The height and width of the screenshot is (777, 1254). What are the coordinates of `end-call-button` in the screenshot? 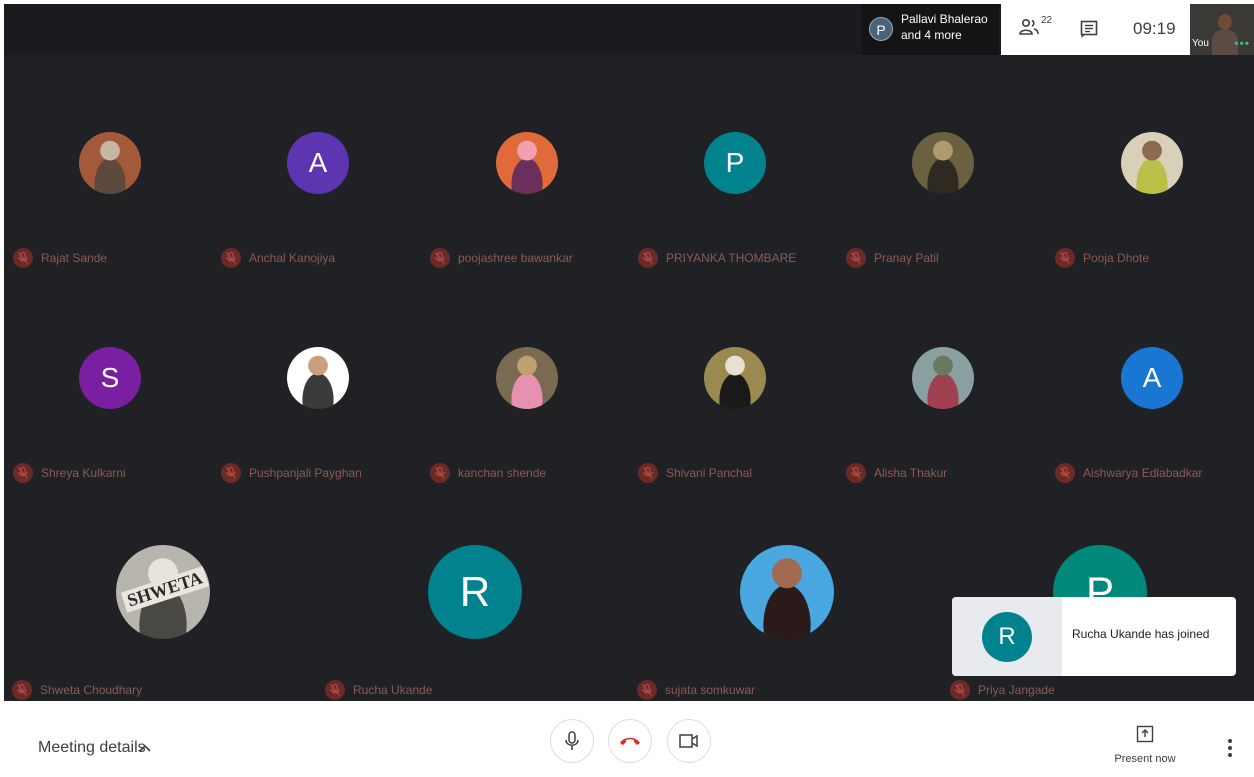 It's located at (630, 741).